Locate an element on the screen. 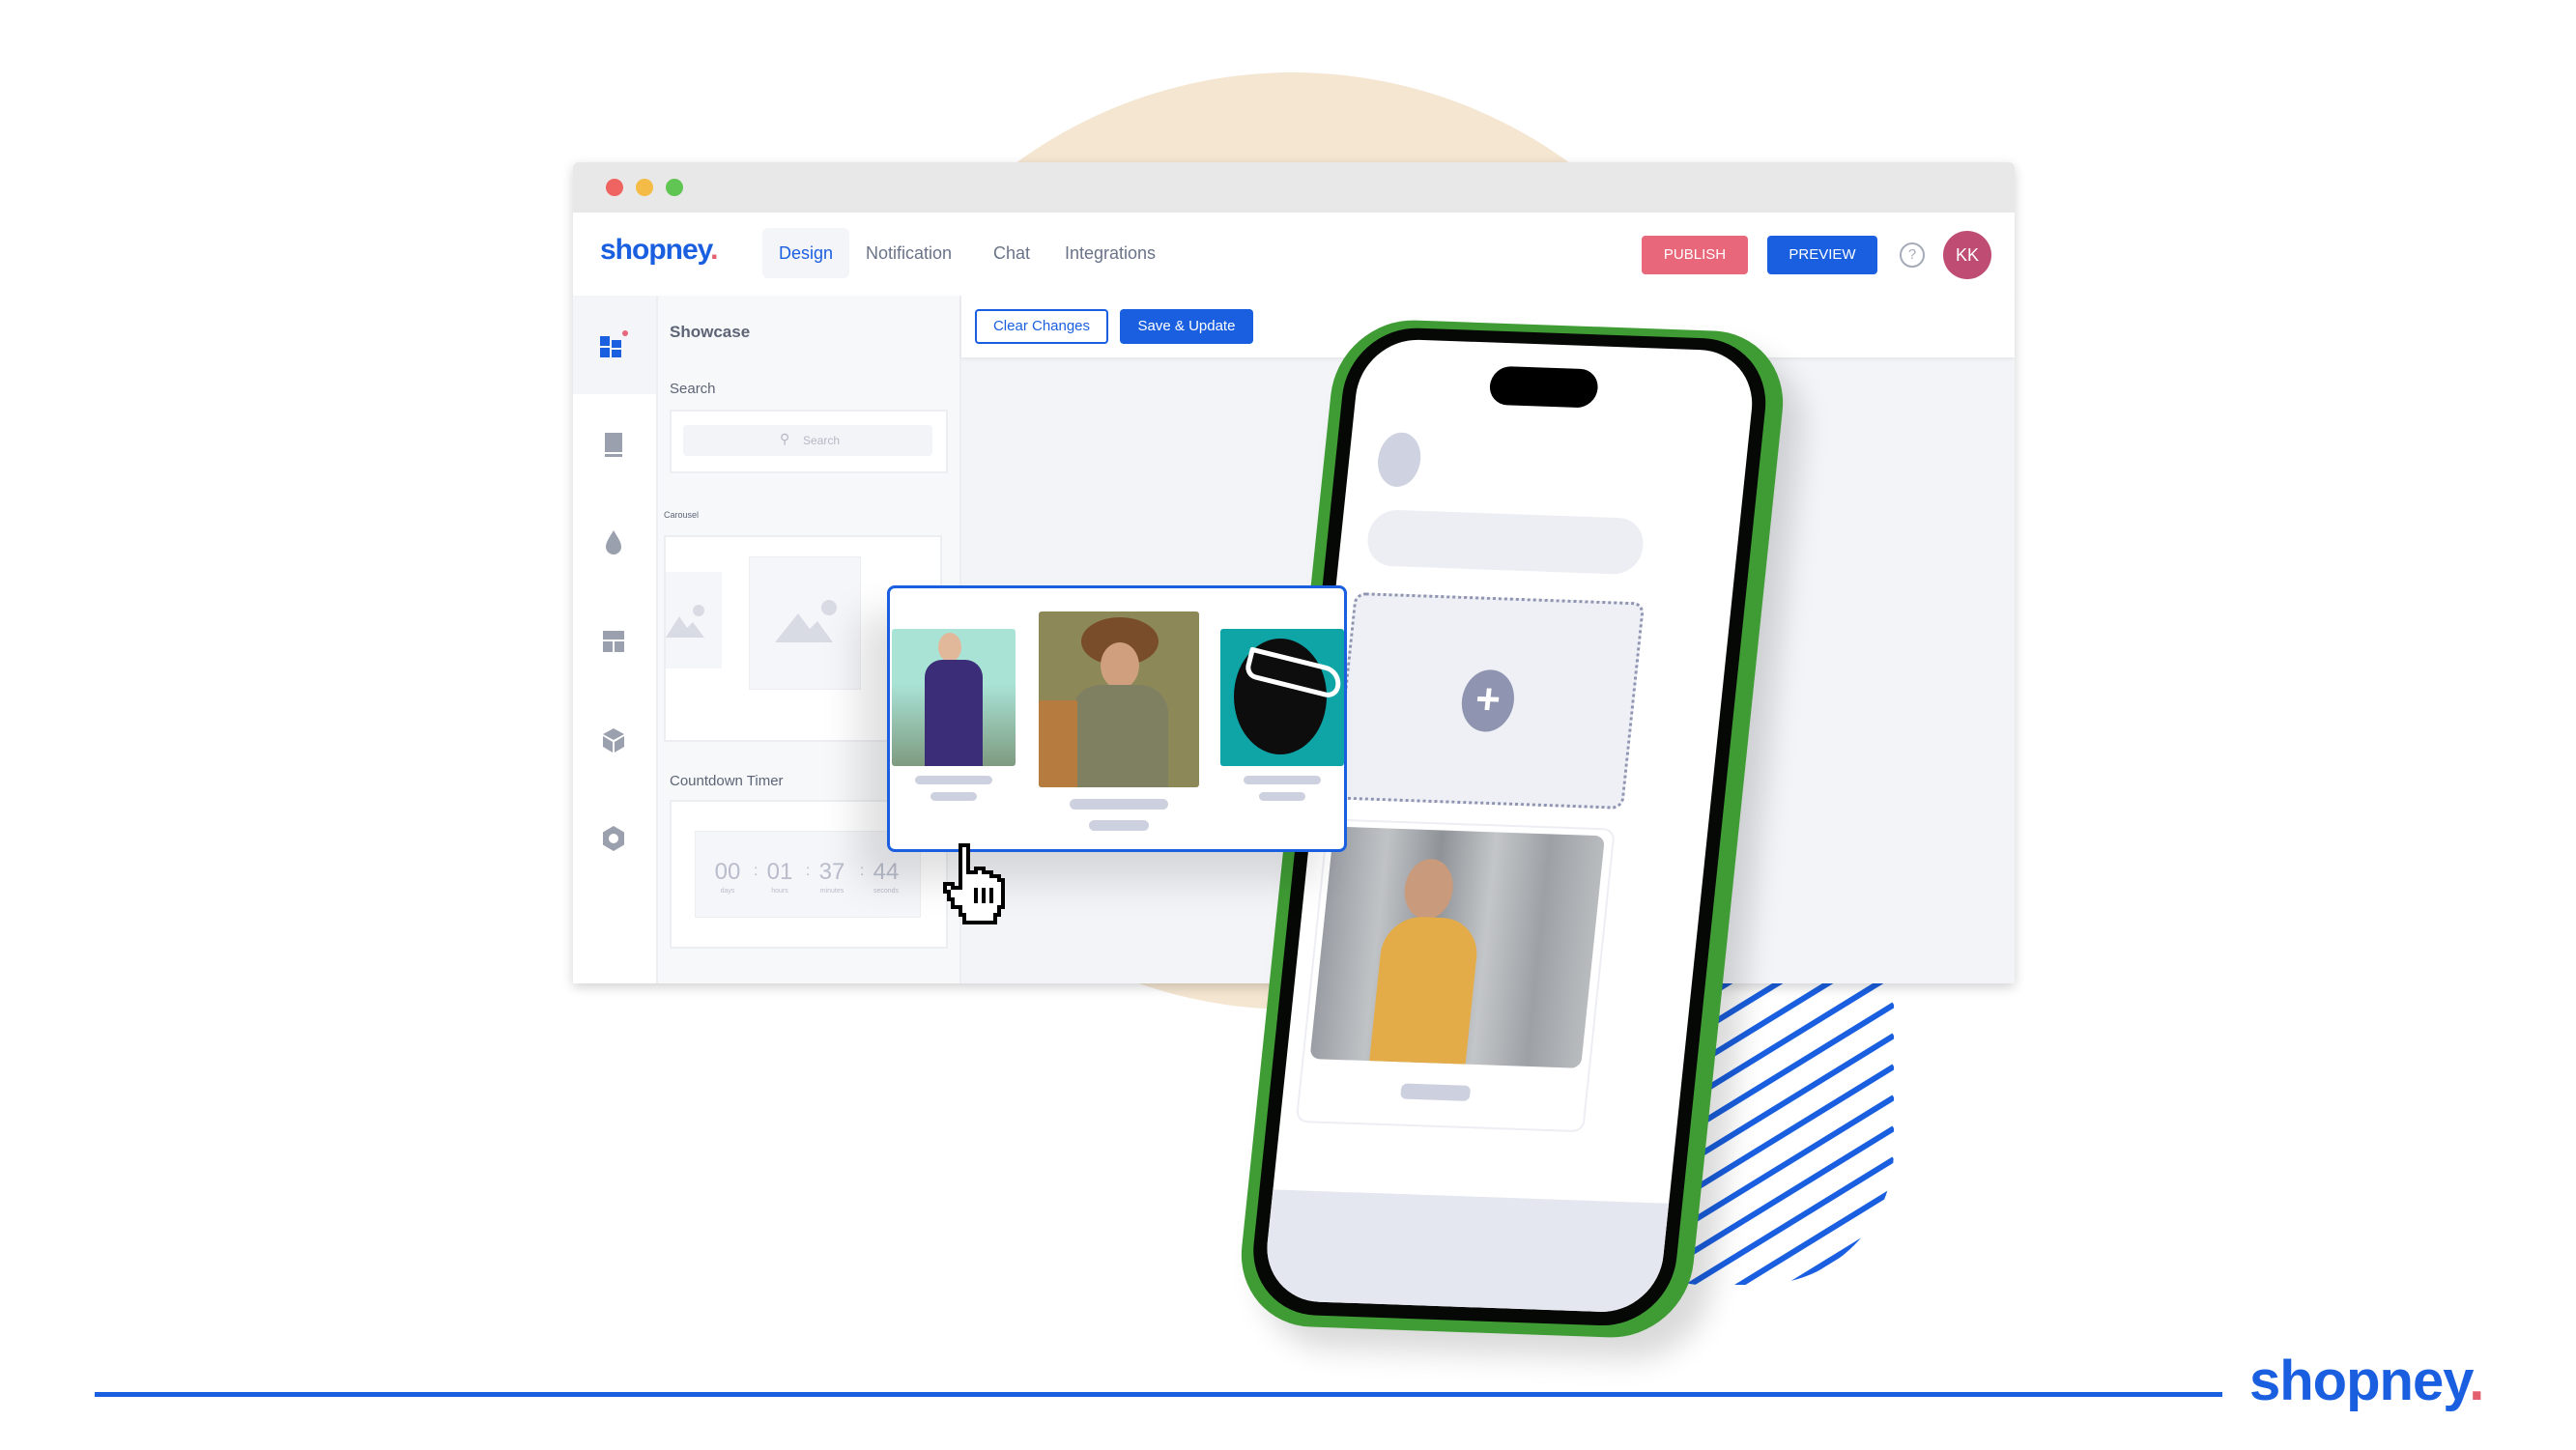  hexagon-icon is located at coordinates (613, 839).